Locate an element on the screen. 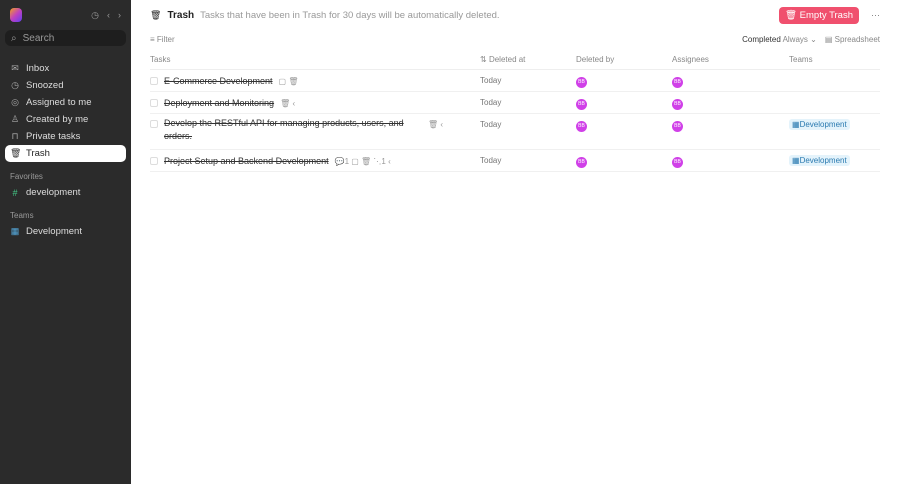 The height and width of the screenshot is (484, 900). sidebar-item-assigned: ◎ Assigned to me is located at coordinates (65, 102).